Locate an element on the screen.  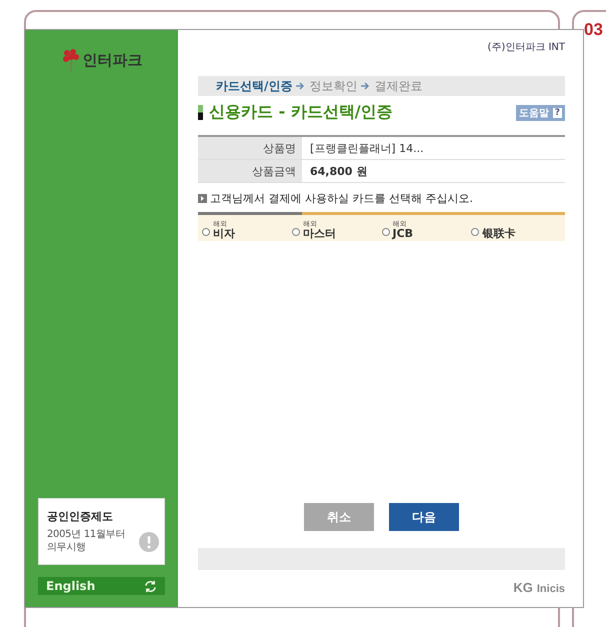
company-name: (주)인터파크 INT is located at coordinates (526, 47).